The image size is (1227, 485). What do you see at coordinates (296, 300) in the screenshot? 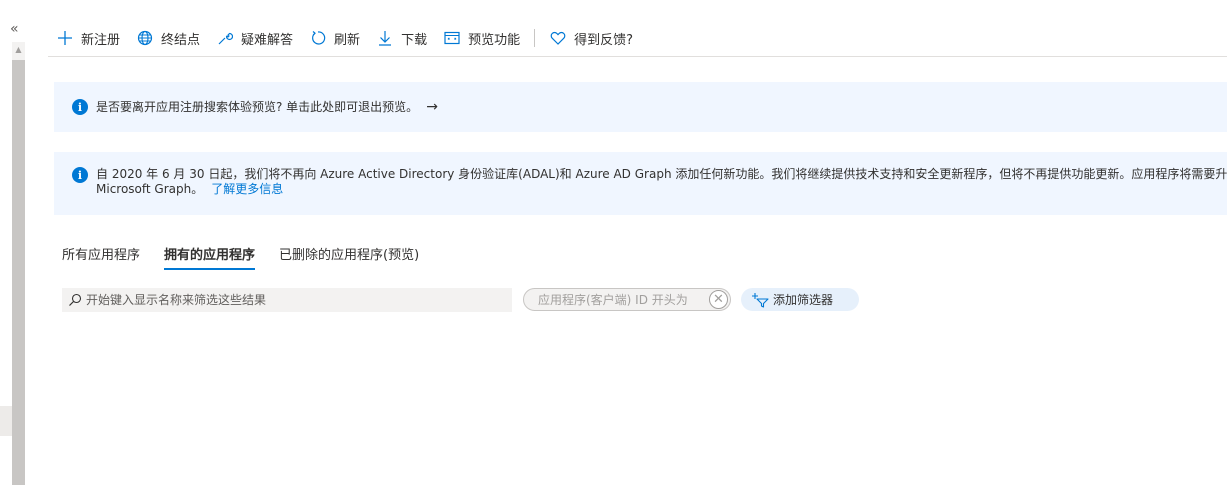
I see `search-input` at bounding box center [296, 300].